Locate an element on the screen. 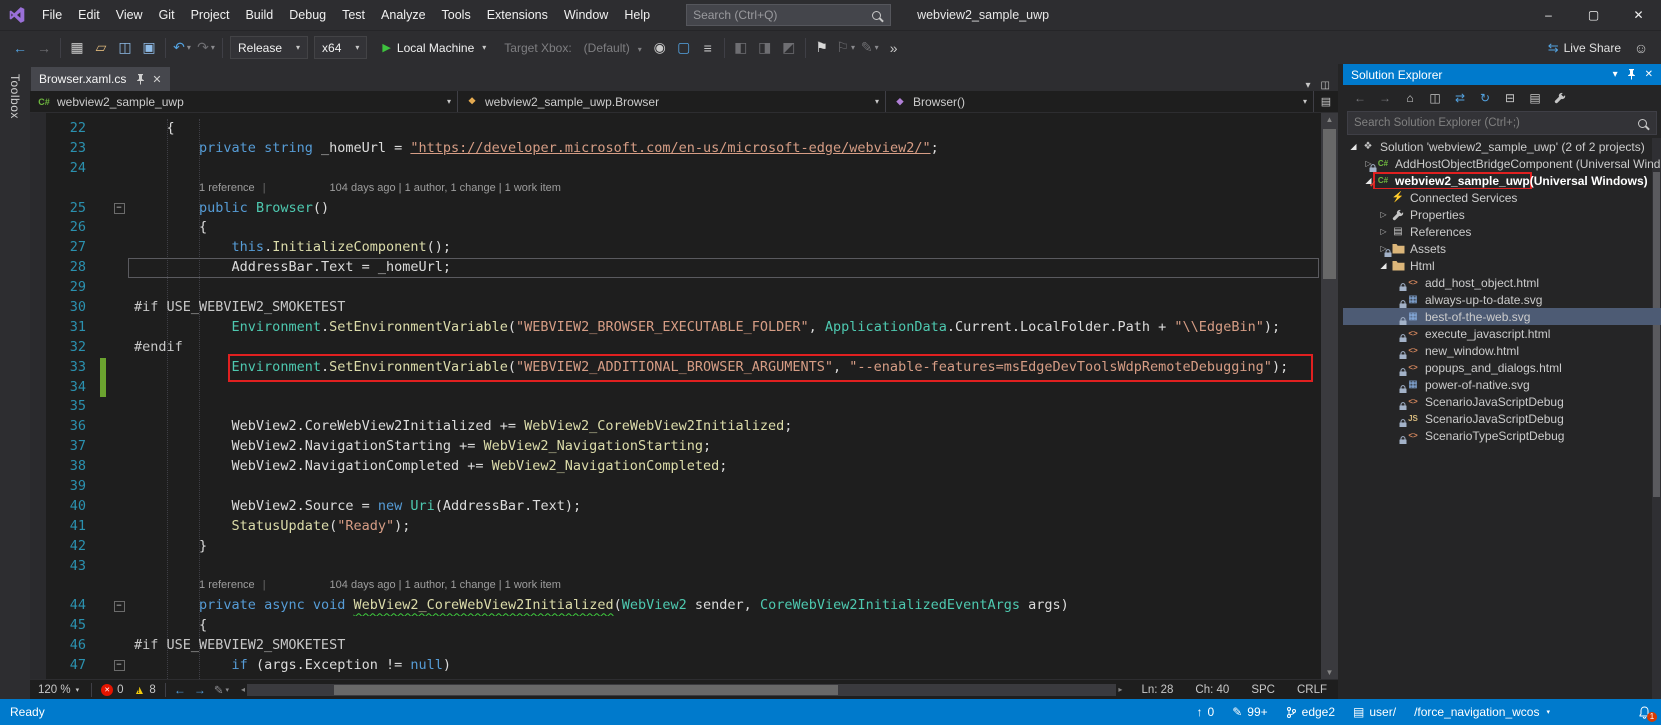  menu-edit: Edit is located at coordinates (89, 15).